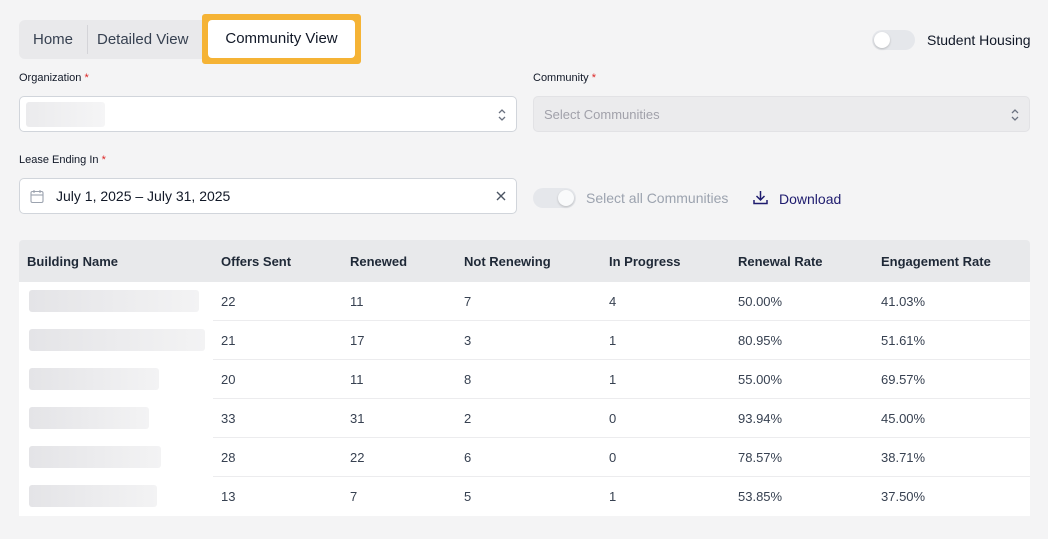  Describe the element at coordinates (468, 418) in the screenshot. I see `not-renewing-cell: 2` at that location.